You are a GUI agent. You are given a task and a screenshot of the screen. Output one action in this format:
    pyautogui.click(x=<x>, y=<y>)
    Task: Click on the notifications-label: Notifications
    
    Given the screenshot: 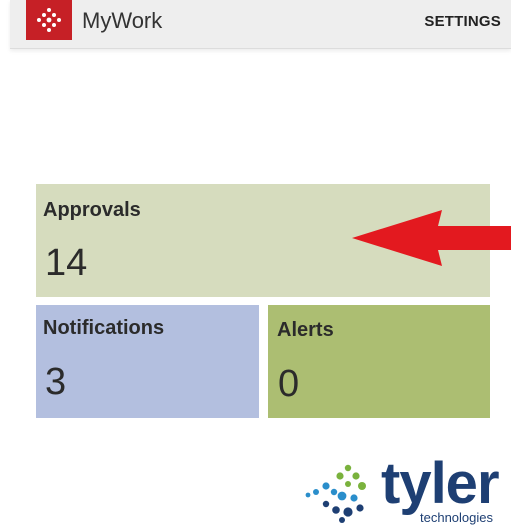 What is the action you would take?
    pyautogui.click(x=104, y=328)
    